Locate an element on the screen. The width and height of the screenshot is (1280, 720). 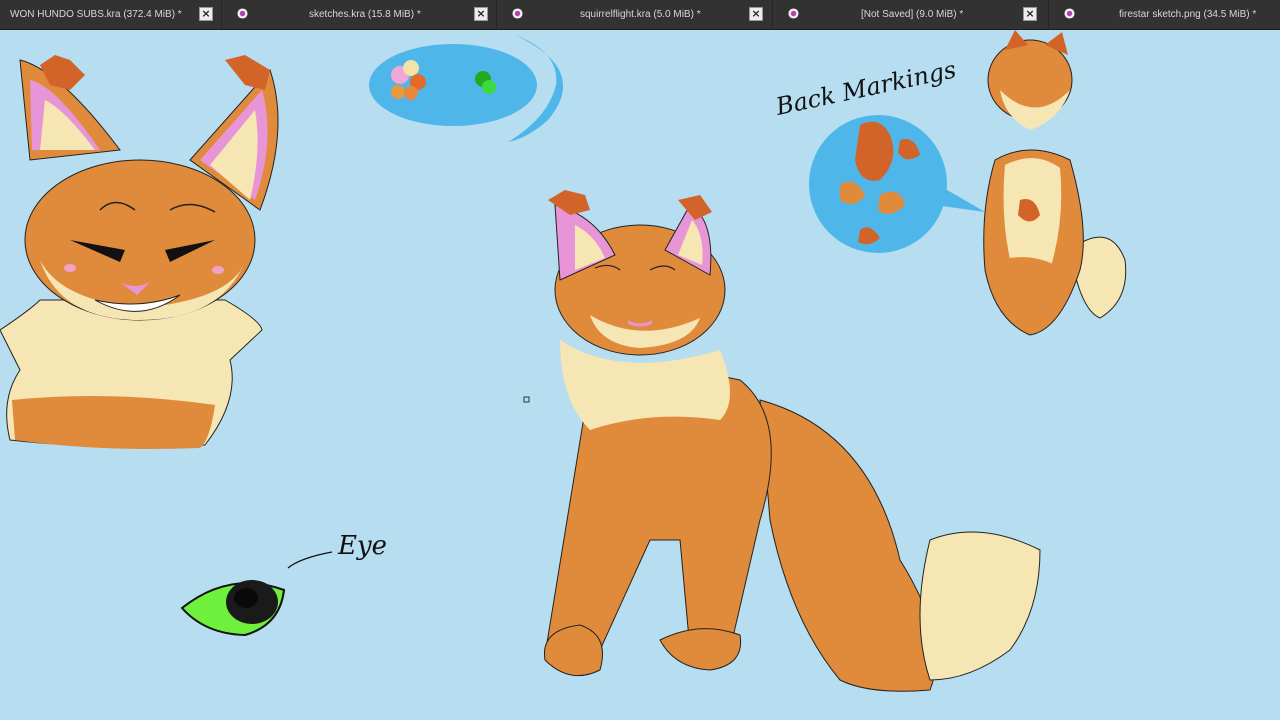
tab-not-saved: [Not Saved] (9.0 MiB) * × is located at coordinates (911, 14).